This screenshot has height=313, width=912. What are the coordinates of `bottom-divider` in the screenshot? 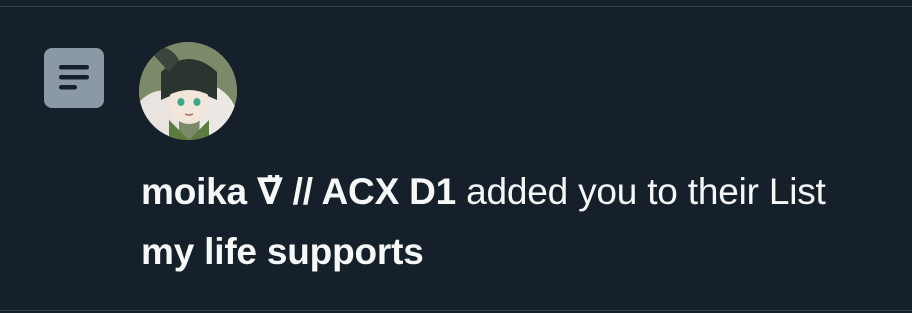 It's located at (456, 310).